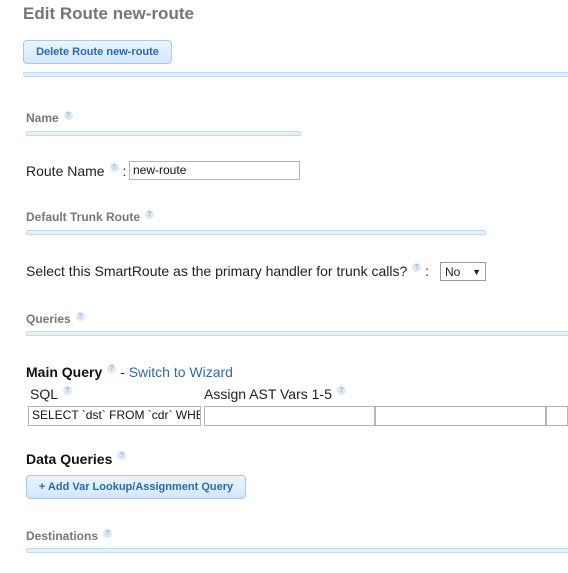 Image resolution: width=568 pixels, height=573 pixels. Describe the element at coordinates (44, 394) in the screenshot. I see `sql-header-label: SQL` at that location.